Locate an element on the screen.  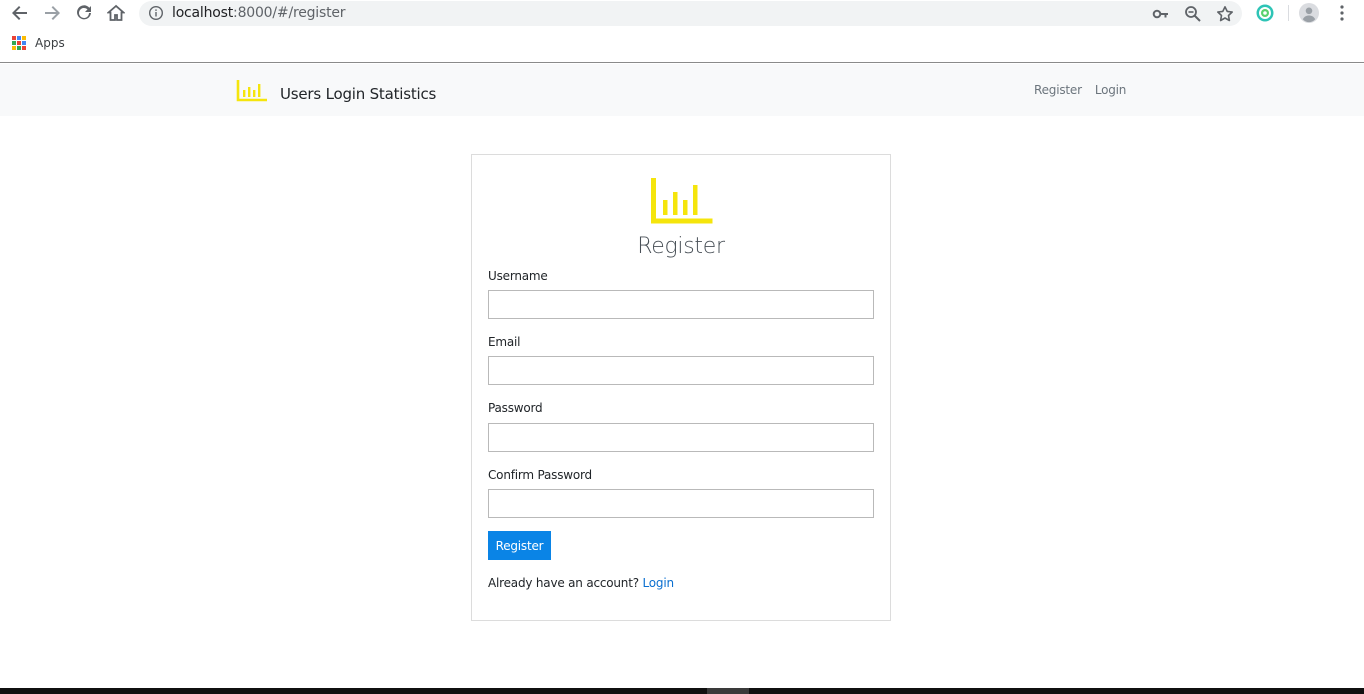
url-text: localhost:8000/#/register is located at coordinates (259, 13).